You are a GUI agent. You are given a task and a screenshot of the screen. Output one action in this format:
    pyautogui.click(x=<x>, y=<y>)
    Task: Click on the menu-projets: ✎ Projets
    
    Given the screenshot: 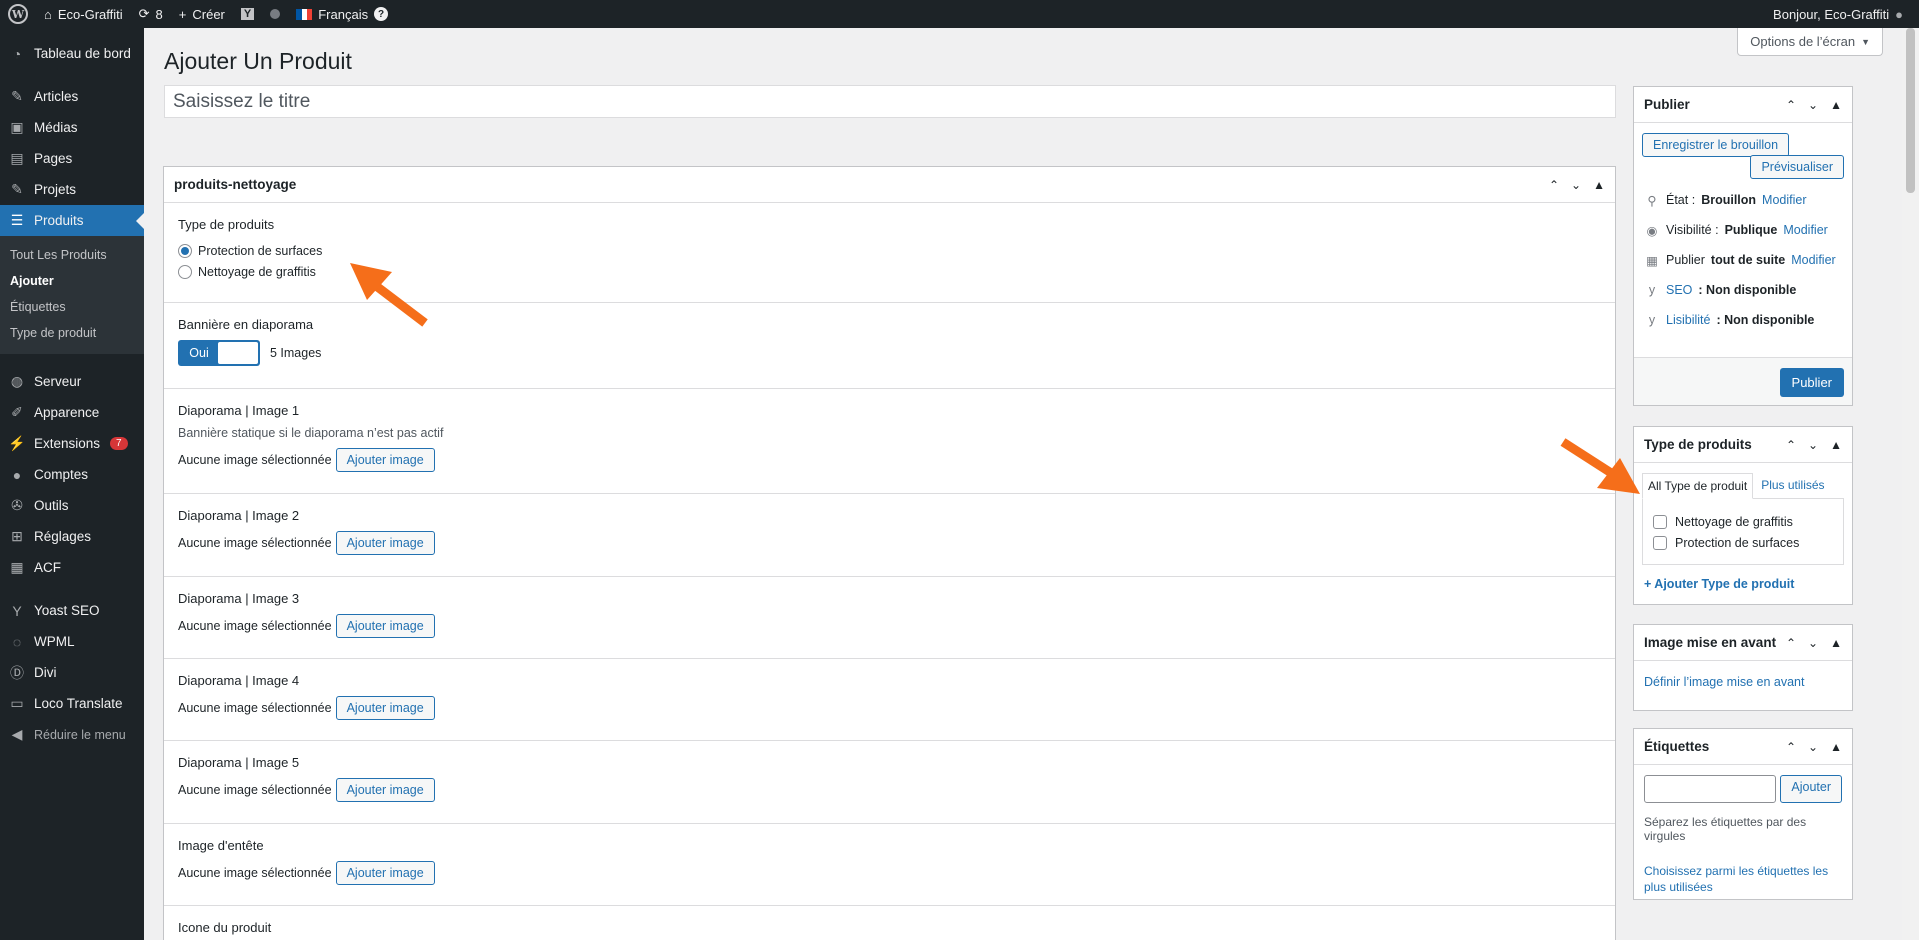 What is the action you would take?
    pyautogui.click(x=72, y=189)
    